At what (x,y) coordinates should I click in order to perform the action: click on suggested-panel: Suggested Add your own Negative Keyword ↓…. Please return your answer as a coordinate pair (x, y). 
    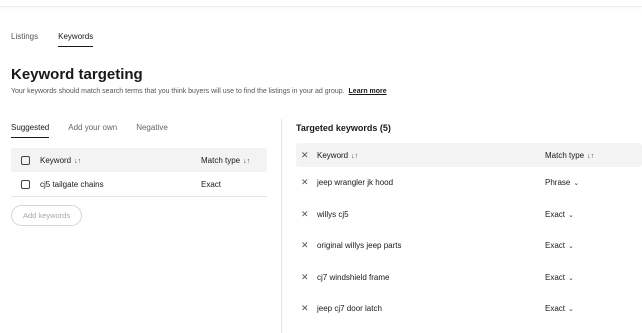
    Looking at the image, I should click on (139, 174).